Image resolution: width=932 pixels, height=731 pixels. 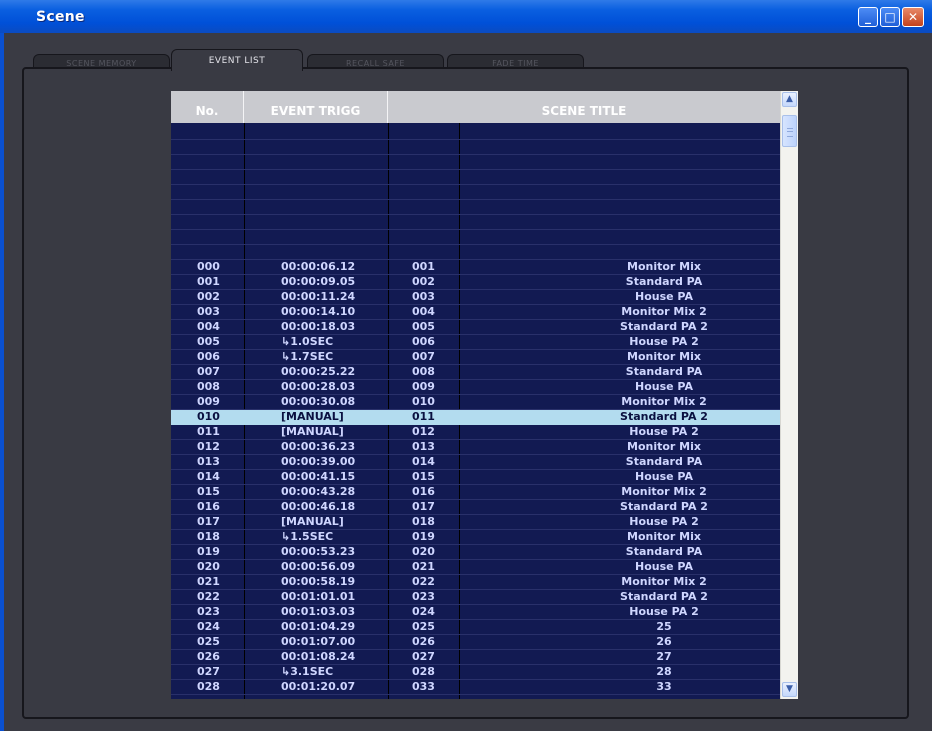 What do you see at coordinates (208, 611) in the screenshot?
I see `cell-no: 023` at bounding box center [208, 611].